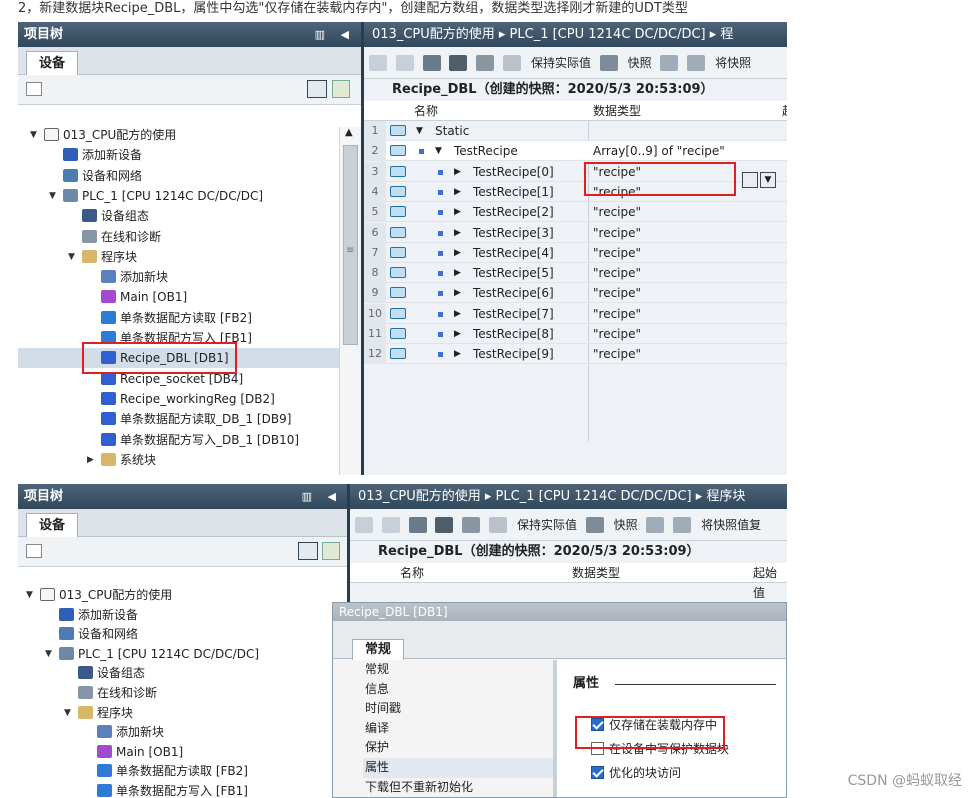  Describe the element at coordinates (575, 232) in the screenshot. I see `db-row: 6 ▶ TestRecipe[3] "recipe"` at that location.